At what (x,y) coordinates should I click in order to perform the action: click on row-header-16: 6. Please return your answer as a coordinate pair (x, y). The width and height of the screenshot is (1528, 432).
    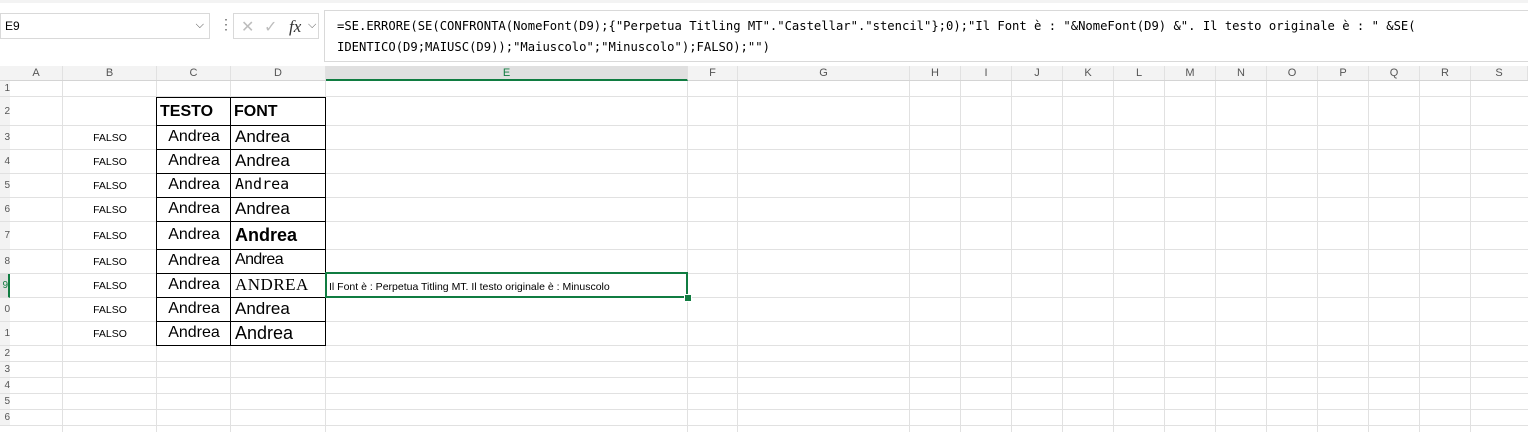
    Looking at the image, I should click on (5, 418).